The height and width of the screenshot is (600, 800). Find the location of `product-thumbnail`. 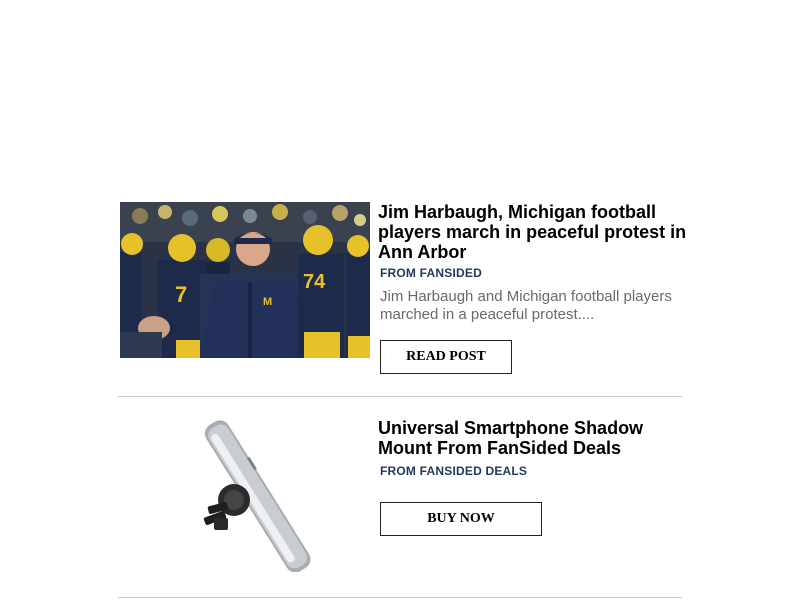

product-thumbnail is located at coordinates (258, 495).